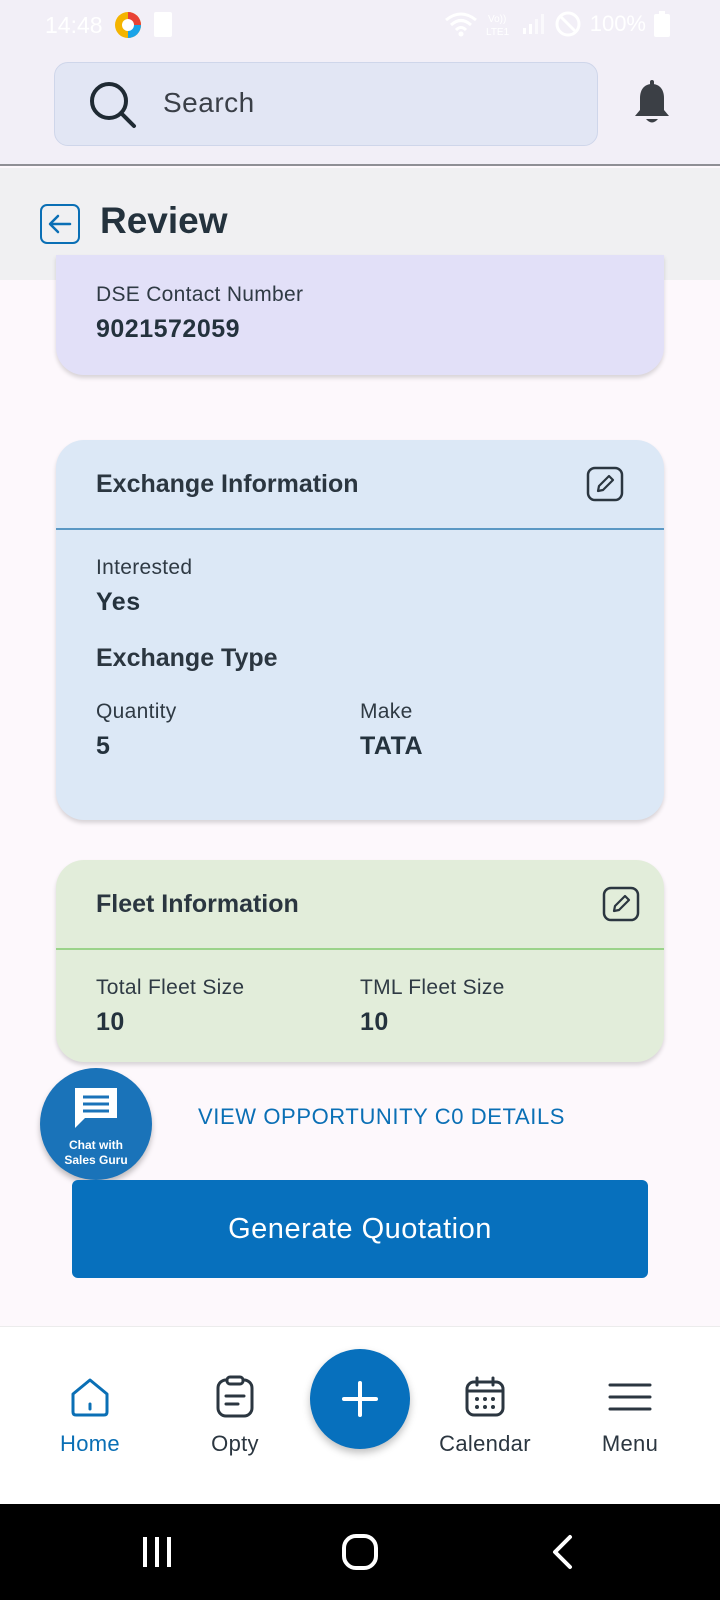 Image resolution: width=720 pixels, height=1600 pixels. I want to click on back-button, so click(60, 224).